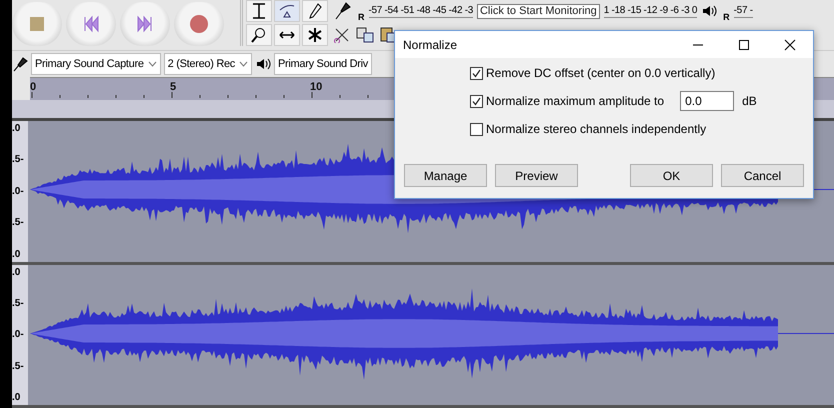  Describe the element at coordinates (287, 35) in the screenshot. I see `time-shift-button` at that location.